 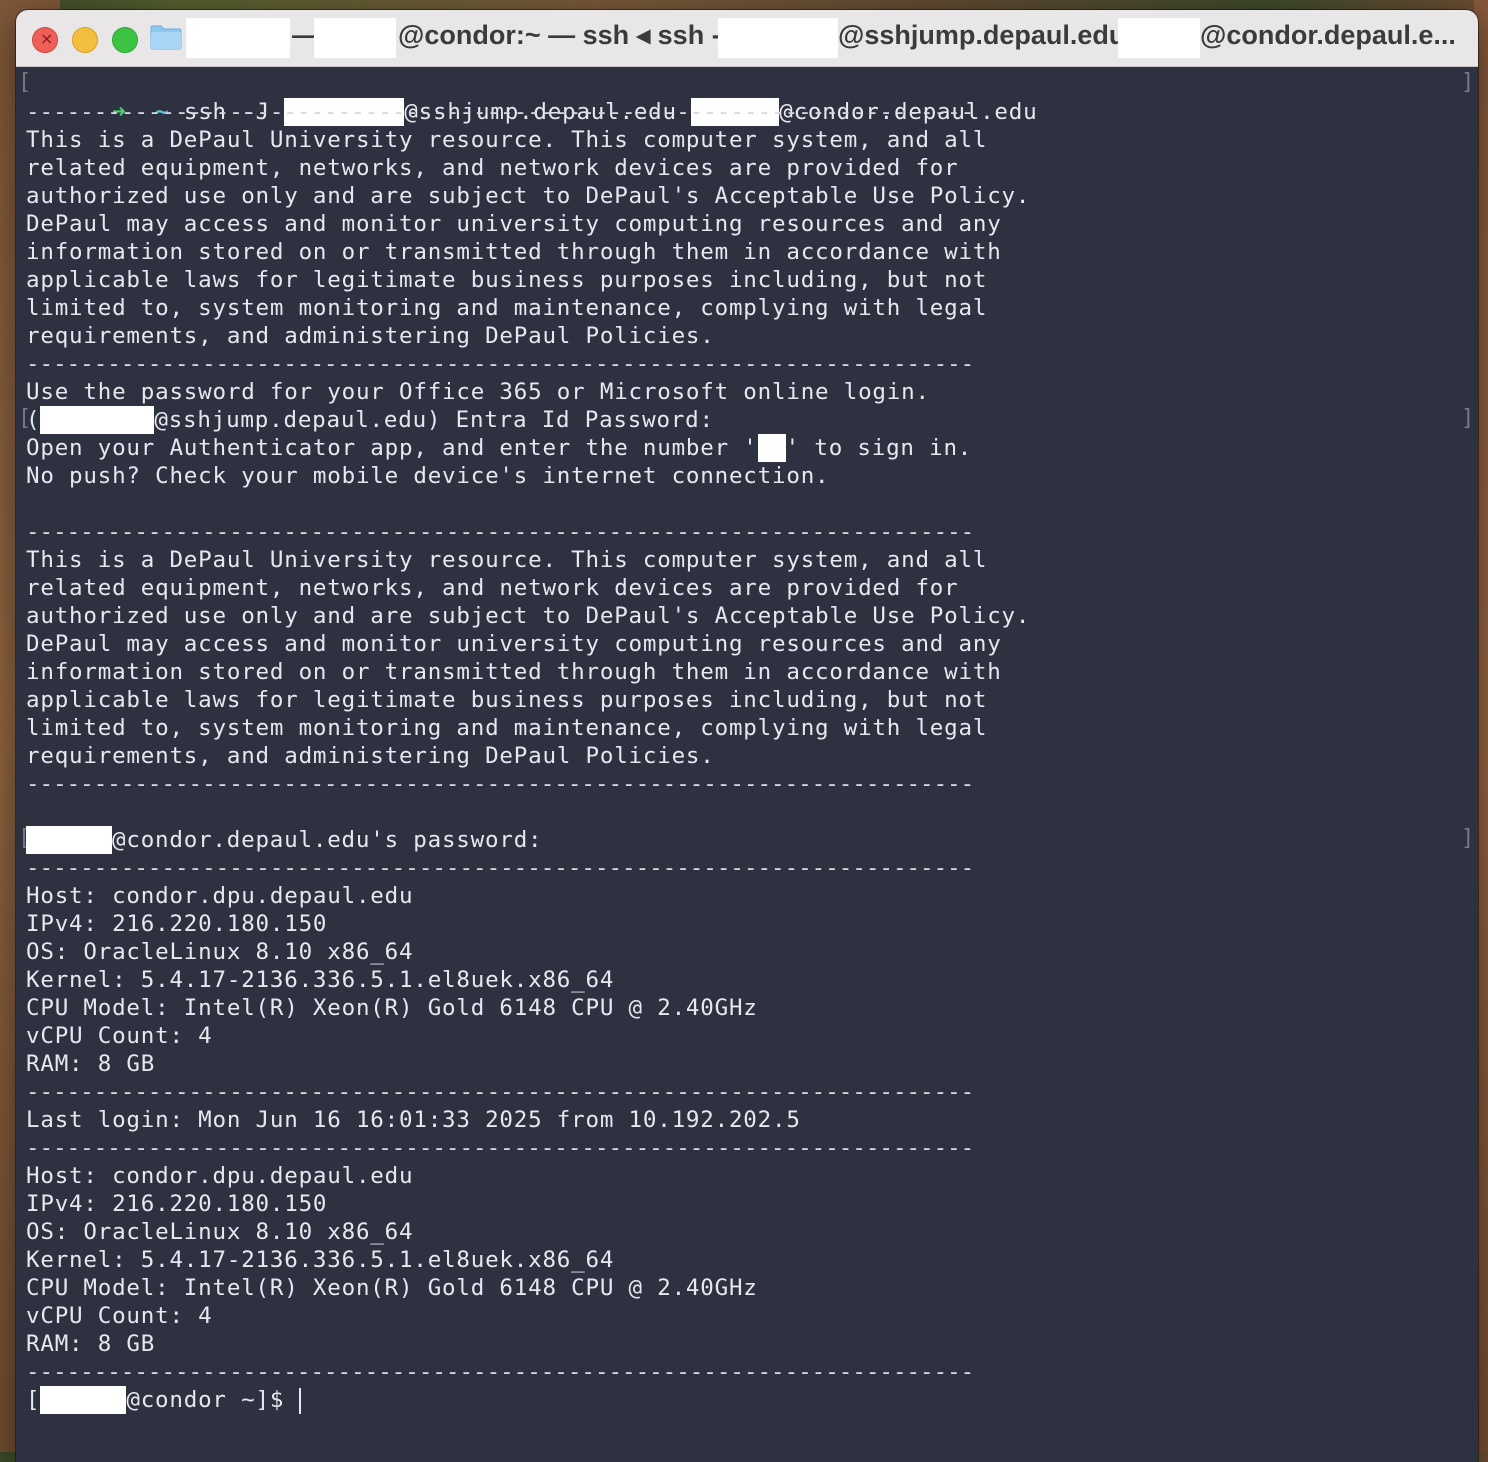 What do you see at coordinates (879, 448) in the screenshot?
I see `authenticator-text: ' to sign in.` at bounding box center [879, 448].